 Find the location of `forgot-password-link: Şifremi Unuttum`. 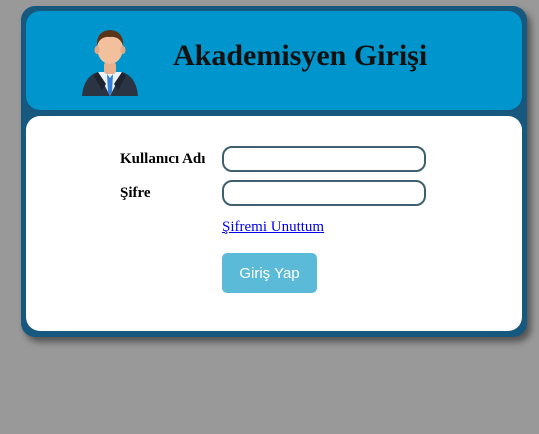

forgot-password-link: Şifremi Unuttum is located at coordinates (273, 227).